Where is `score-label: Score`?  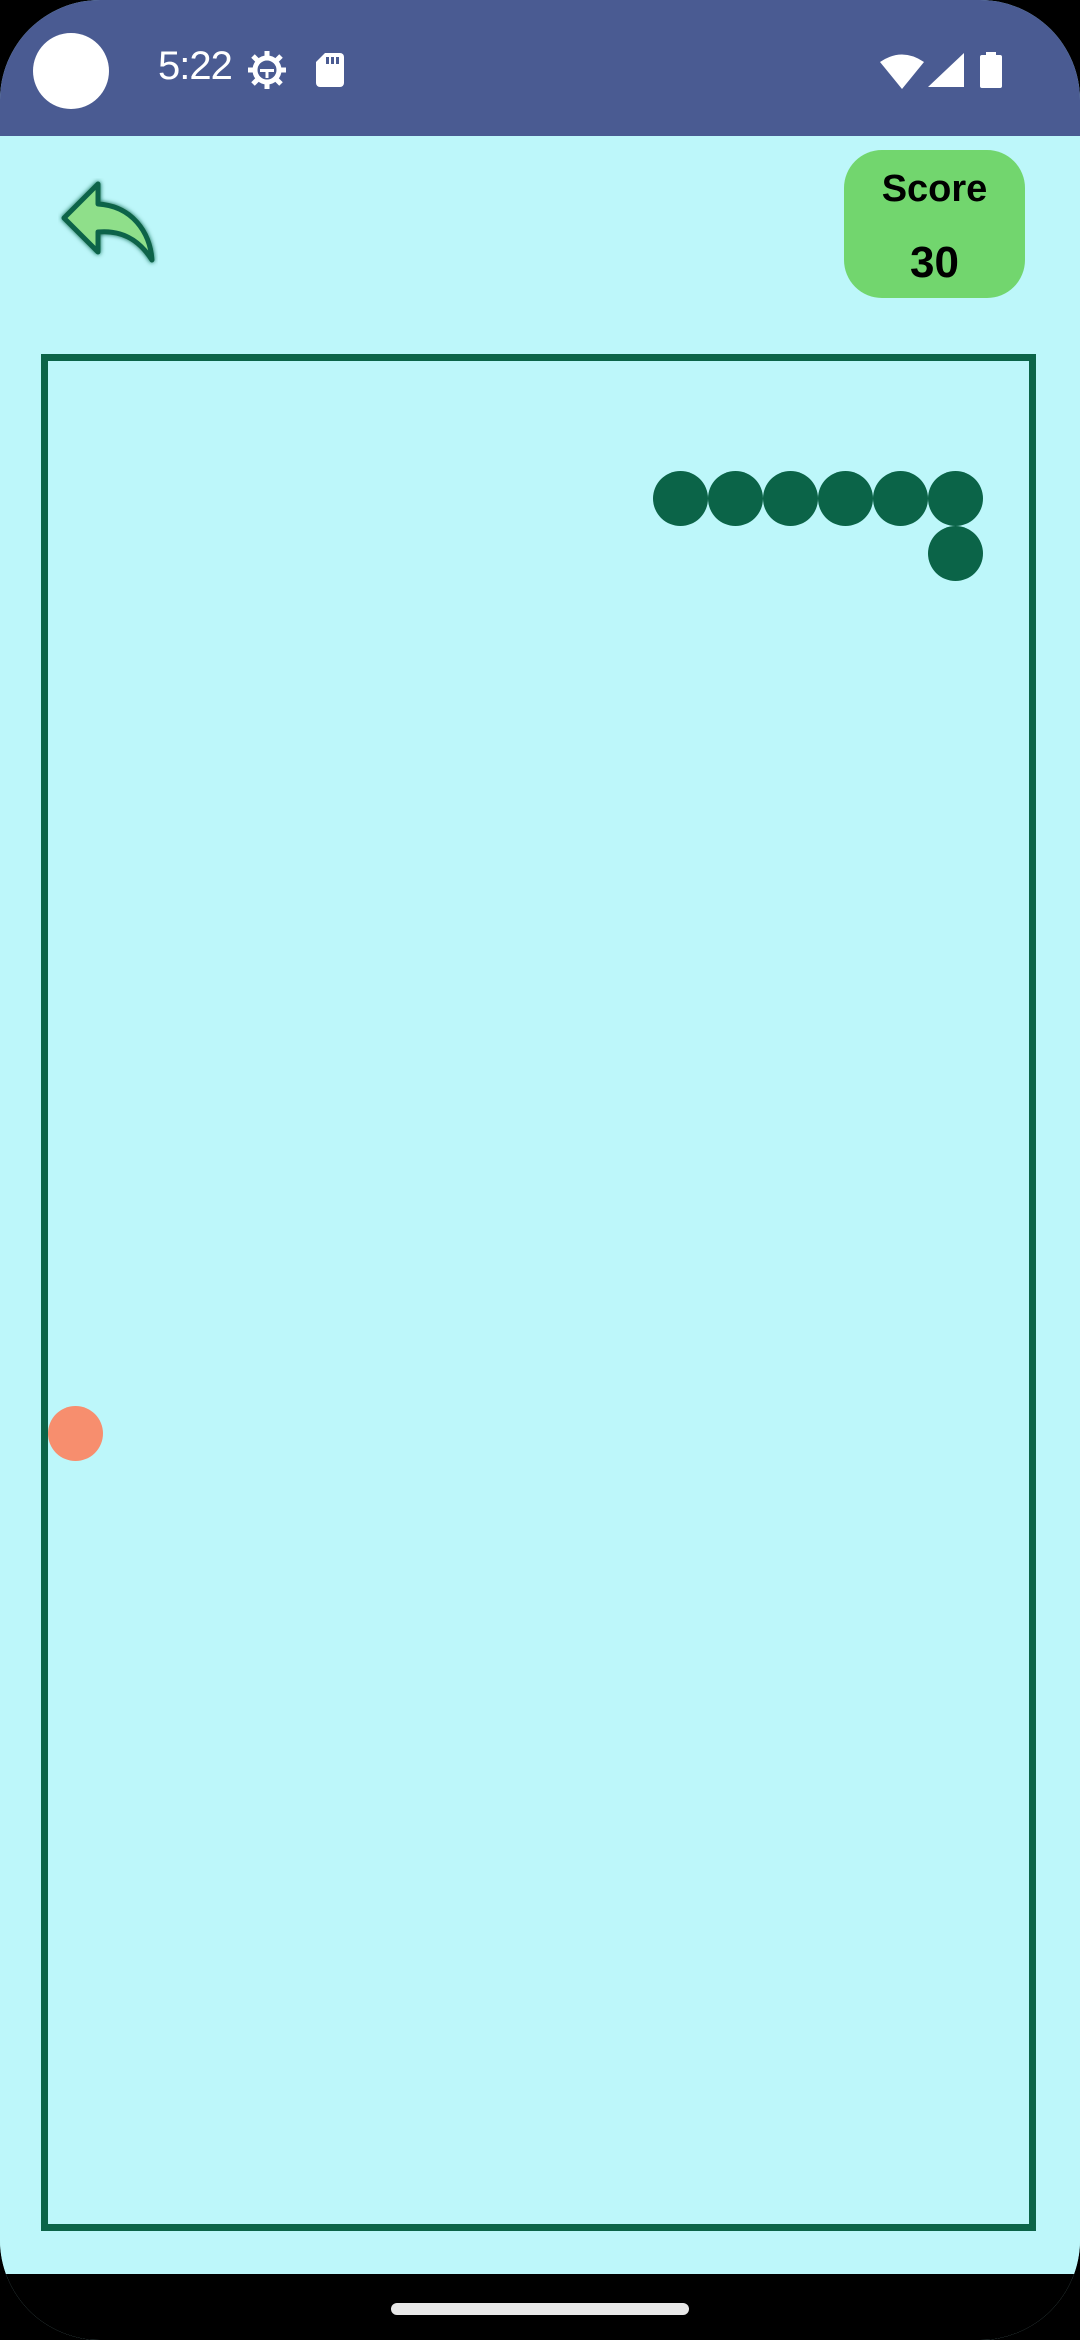 score-label: Score is located at coordinates (934, 189).